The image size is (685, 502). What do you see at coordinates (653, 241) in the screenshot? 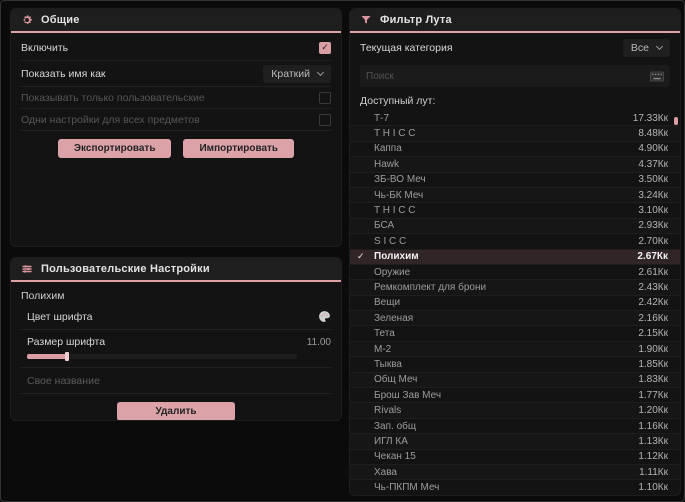
I see `loot-item-price: 2.70Кк` at bounding box center [653, 241].